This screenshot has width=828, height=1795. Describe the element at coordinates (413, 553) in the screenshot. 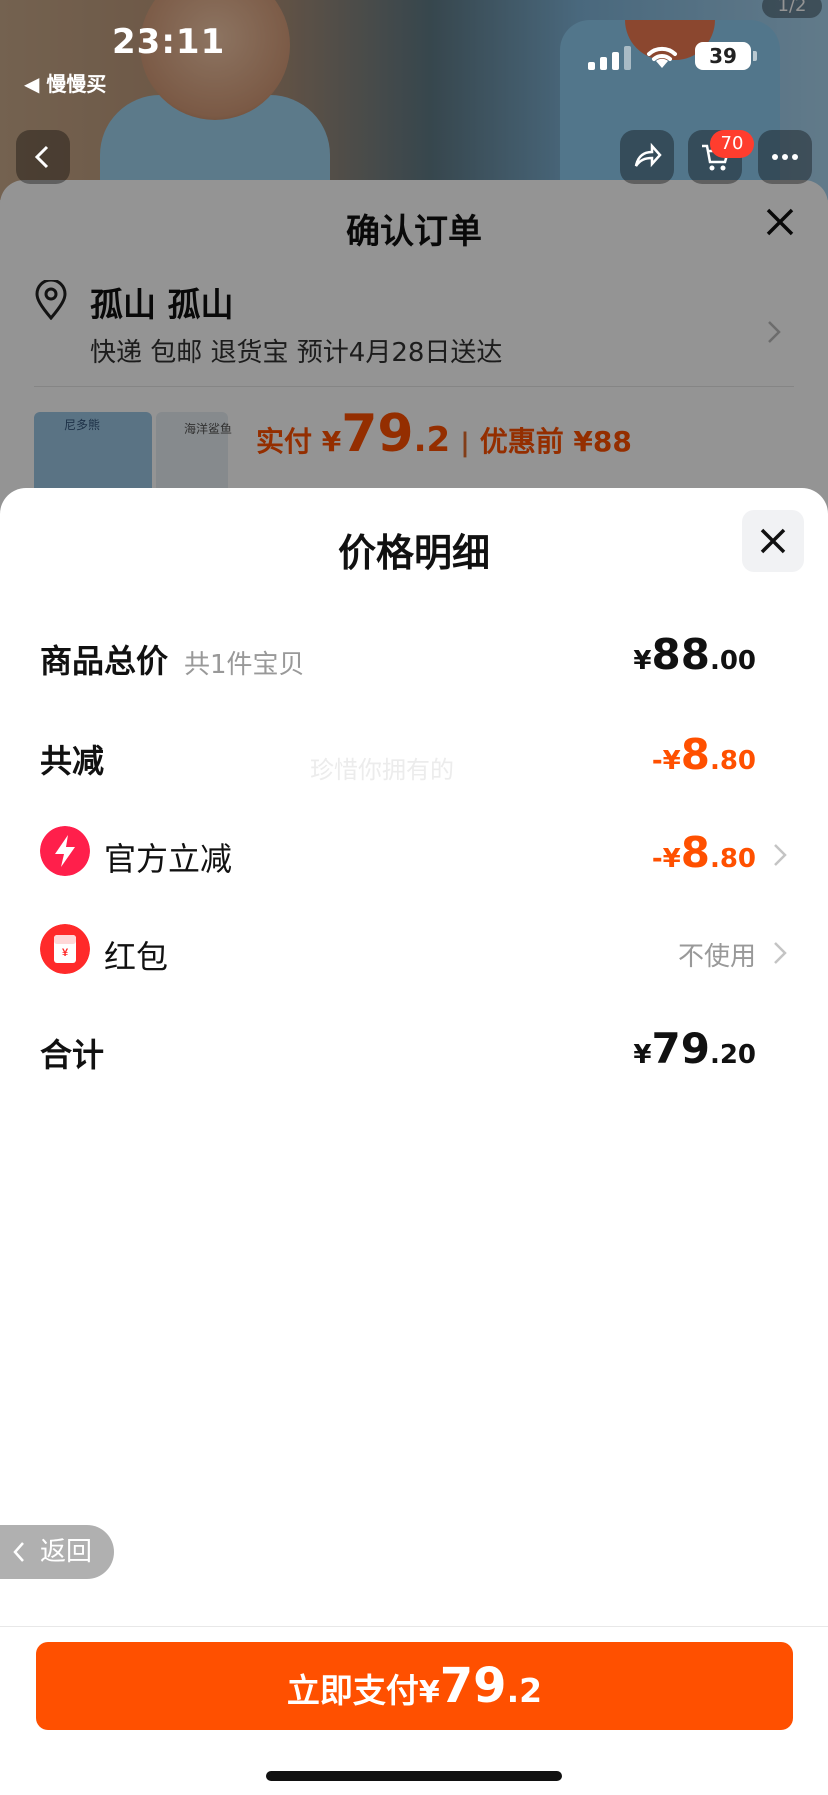

I see `sheet-title: 价格明细` at that location.